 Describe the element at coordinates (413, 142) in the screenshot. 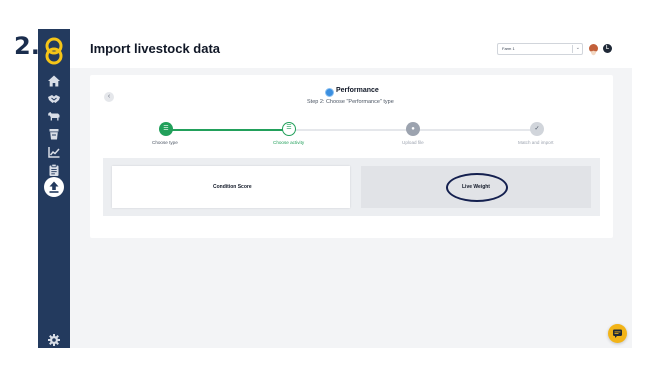

I see `step-3-label: Upload file` at that location.